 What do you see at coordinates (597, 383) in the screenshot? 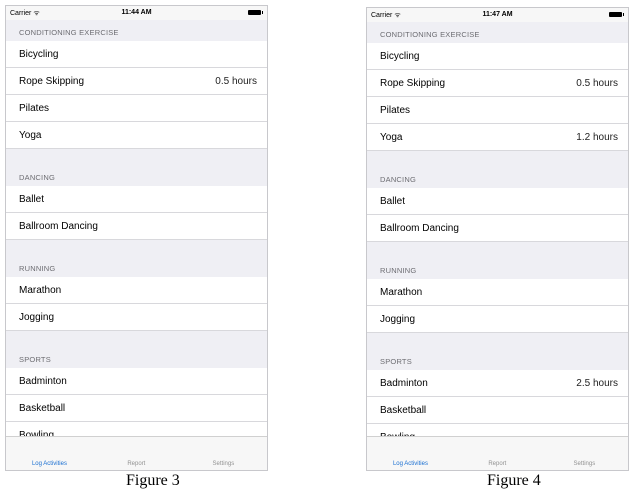
I see `row-detail: 2.5 hours` at bounding box center [597, 383].